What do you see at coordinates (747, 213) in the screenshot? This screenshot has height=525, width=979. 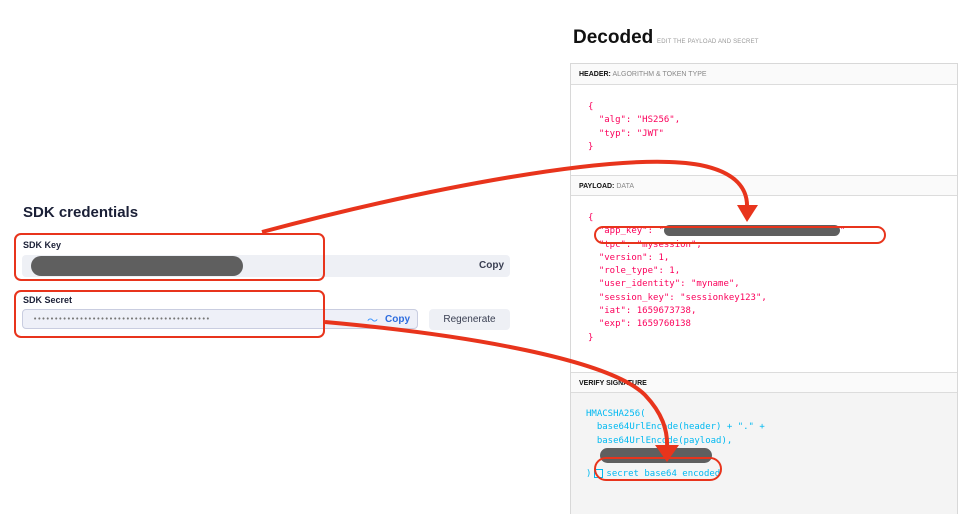 I see `arrowhead-app-key` at bounding box center [747, 213].